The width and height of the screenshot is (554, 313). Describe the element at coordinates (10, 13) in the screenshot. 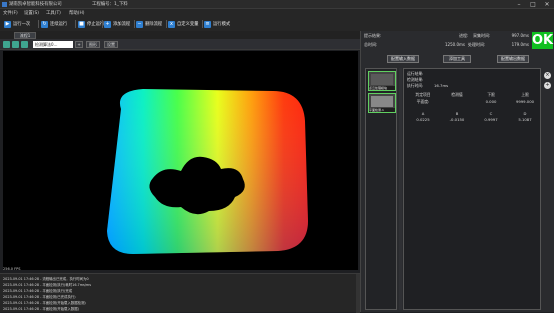

I see `menu-file: 文件(F)` at that location.